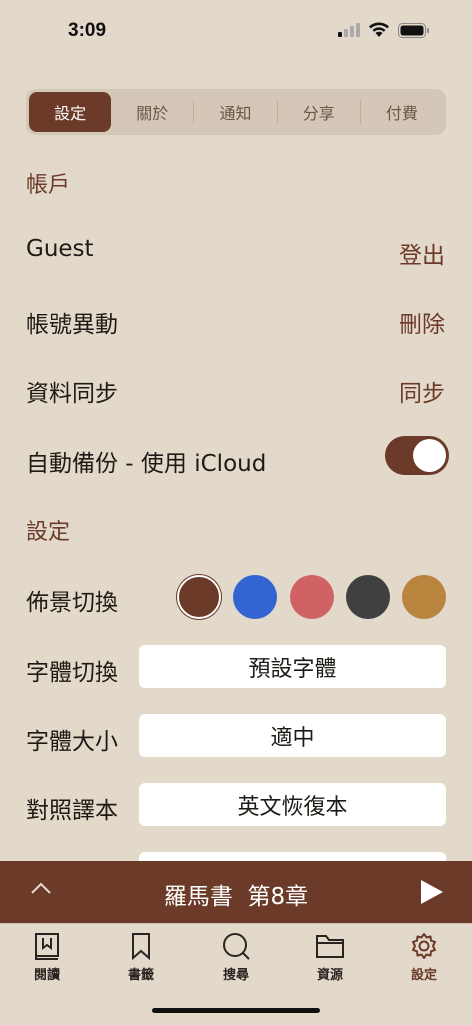 This screenshot has width=472, height=1025. I want to click on tab-settings: 設定, so click(424, 957).